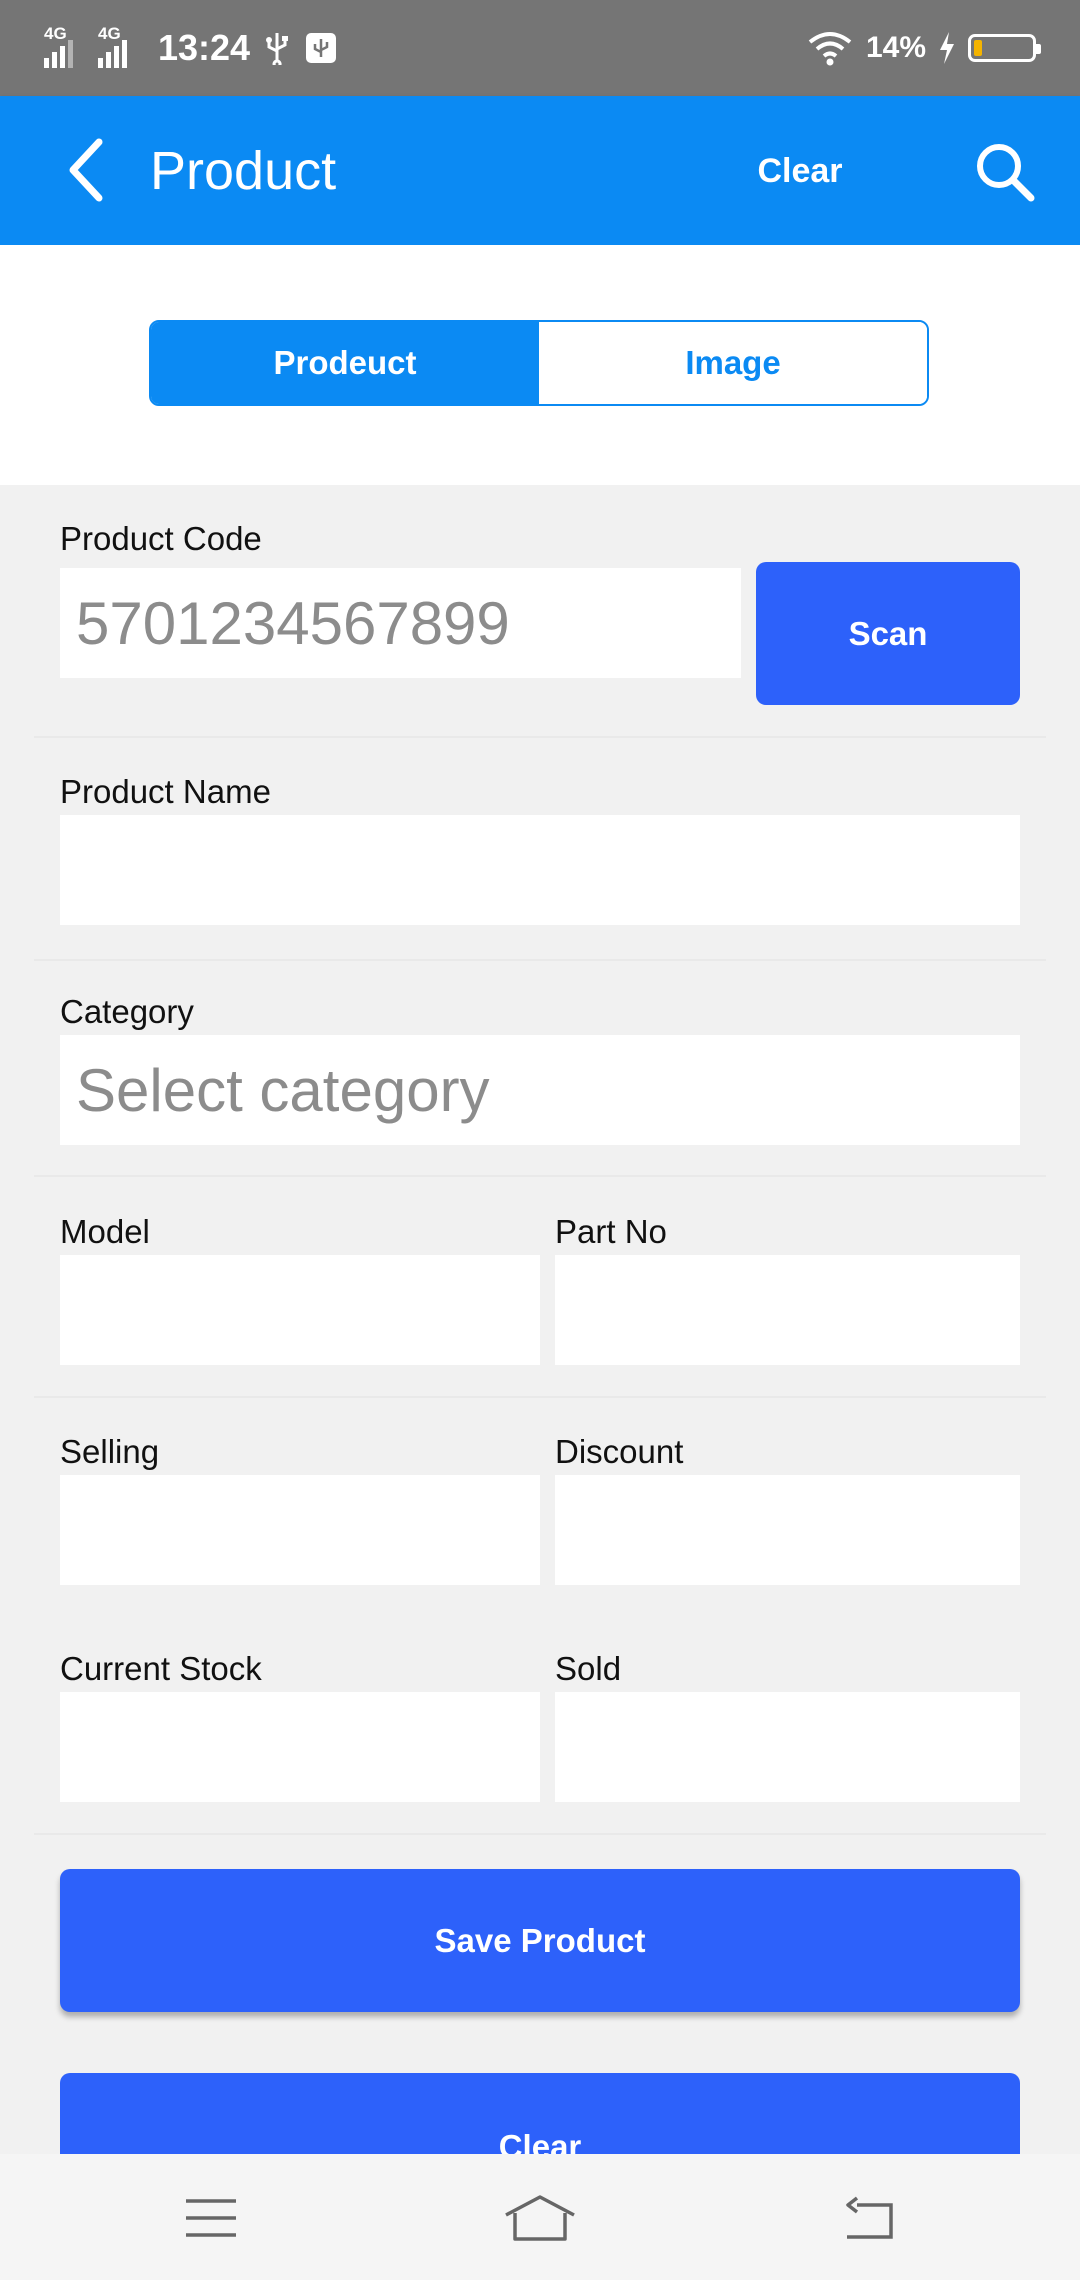  What do you see at coordinates (1004, 48) in the screenshot?
I see `battery-icon` at bounding box center [1004, 48].